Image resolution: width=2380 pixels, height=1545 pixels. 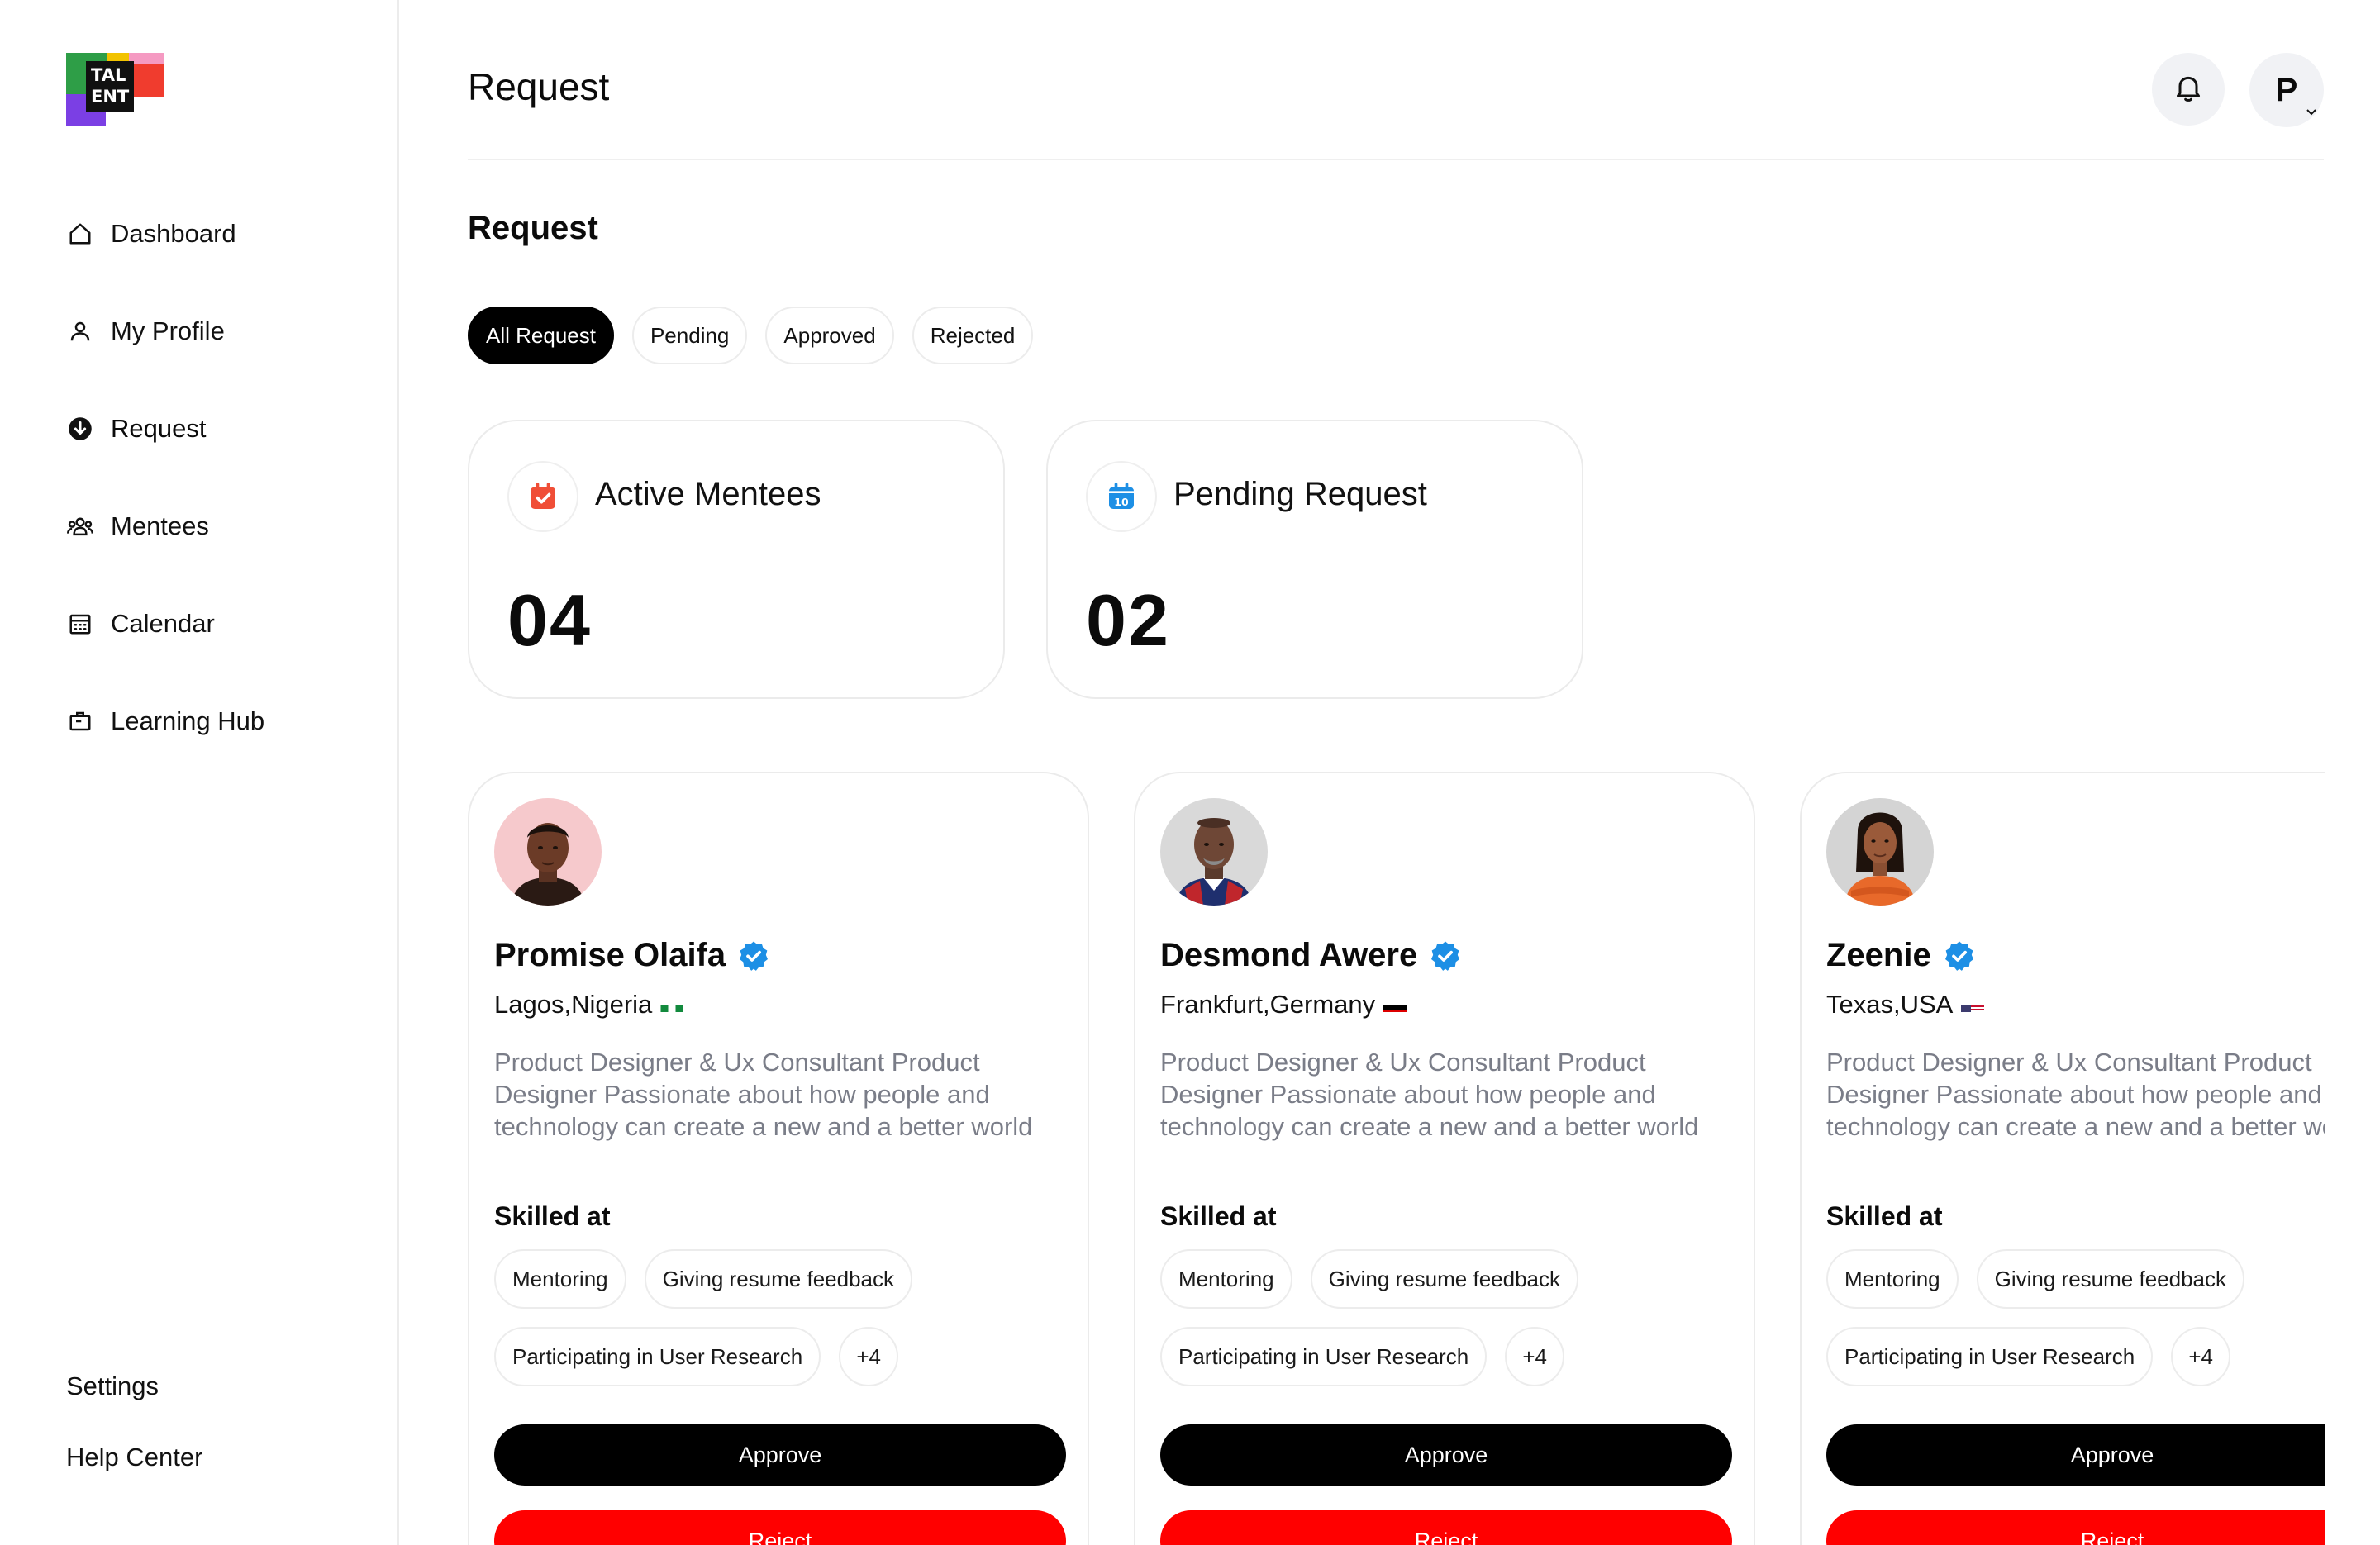 What do you see at coordinates (108, 75) in the screenshot?
I see `logo-text-top: TAL` at bounding box center [108, 75].